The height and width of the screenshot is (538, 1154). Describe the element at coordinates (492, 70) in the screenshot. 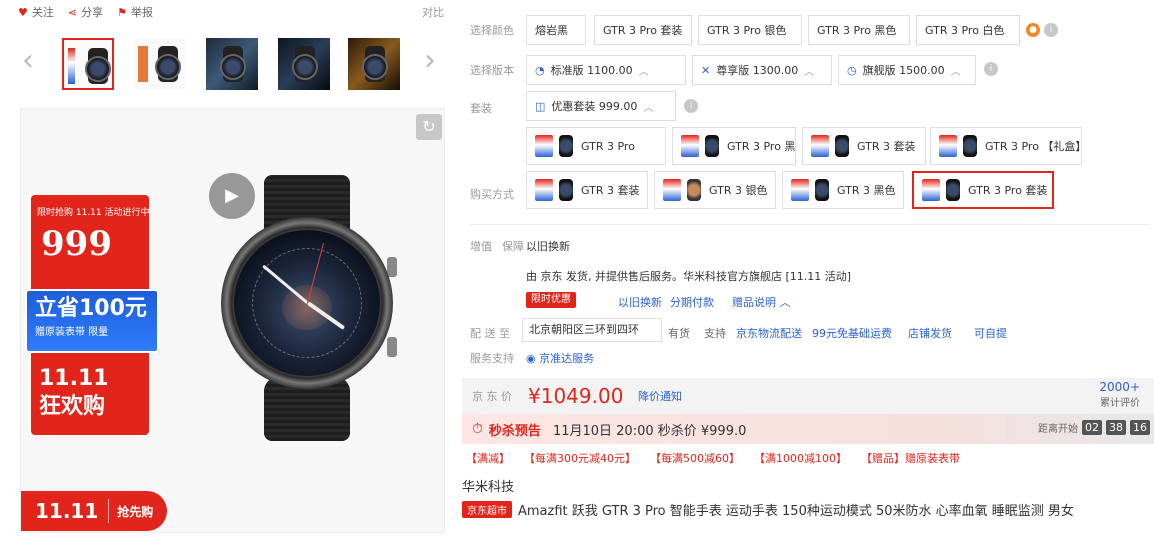

I see `version-label: 选择版本` at that location.